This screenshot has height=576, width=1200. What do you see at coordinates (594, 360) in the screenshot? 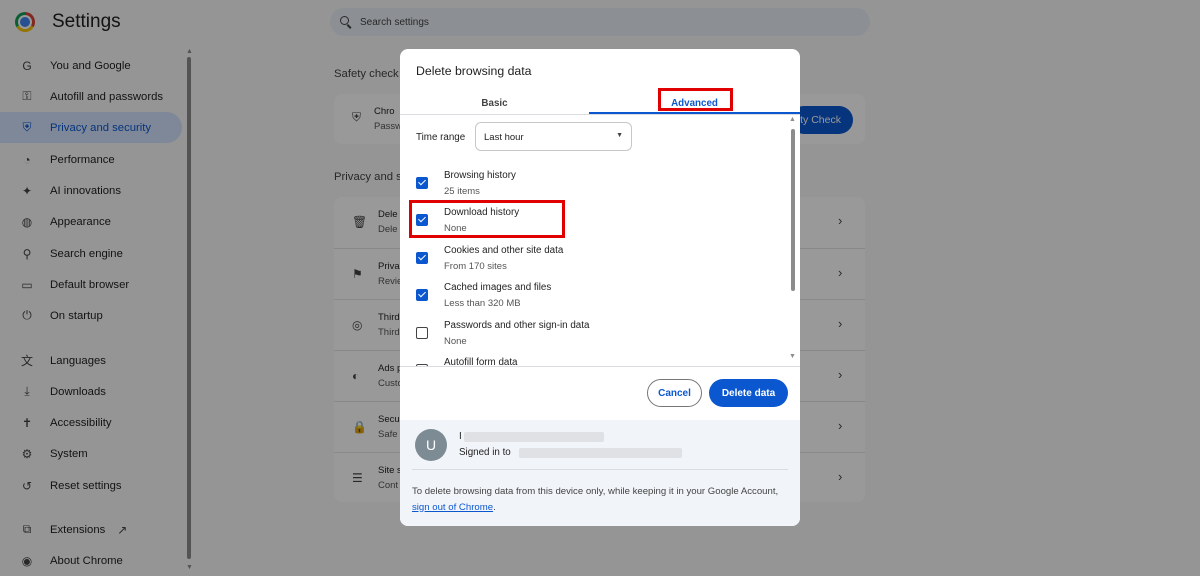
I see `option-autofill-form-data: Autofill form data` at bounding box center [594, 360].